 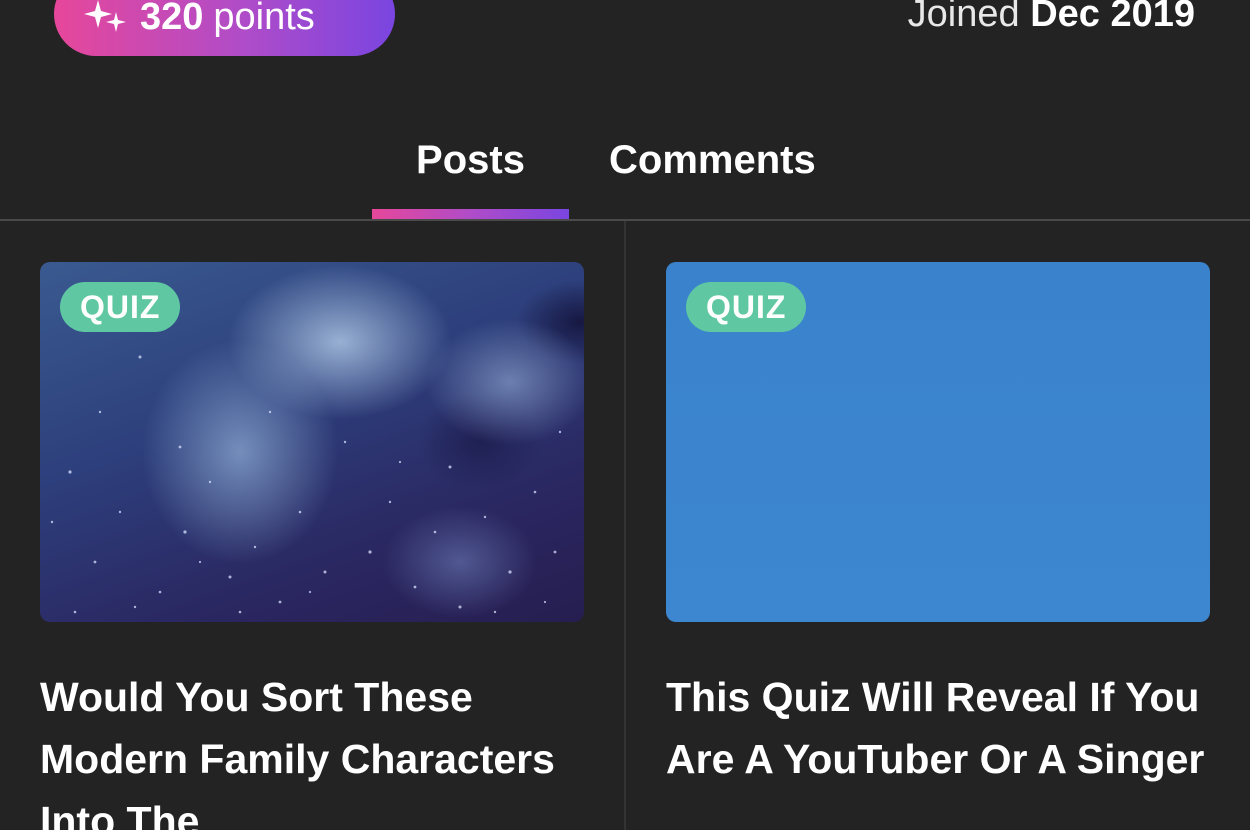 I want to click on joined-date-value: Dec 2019, so click(x=1112, y=17).